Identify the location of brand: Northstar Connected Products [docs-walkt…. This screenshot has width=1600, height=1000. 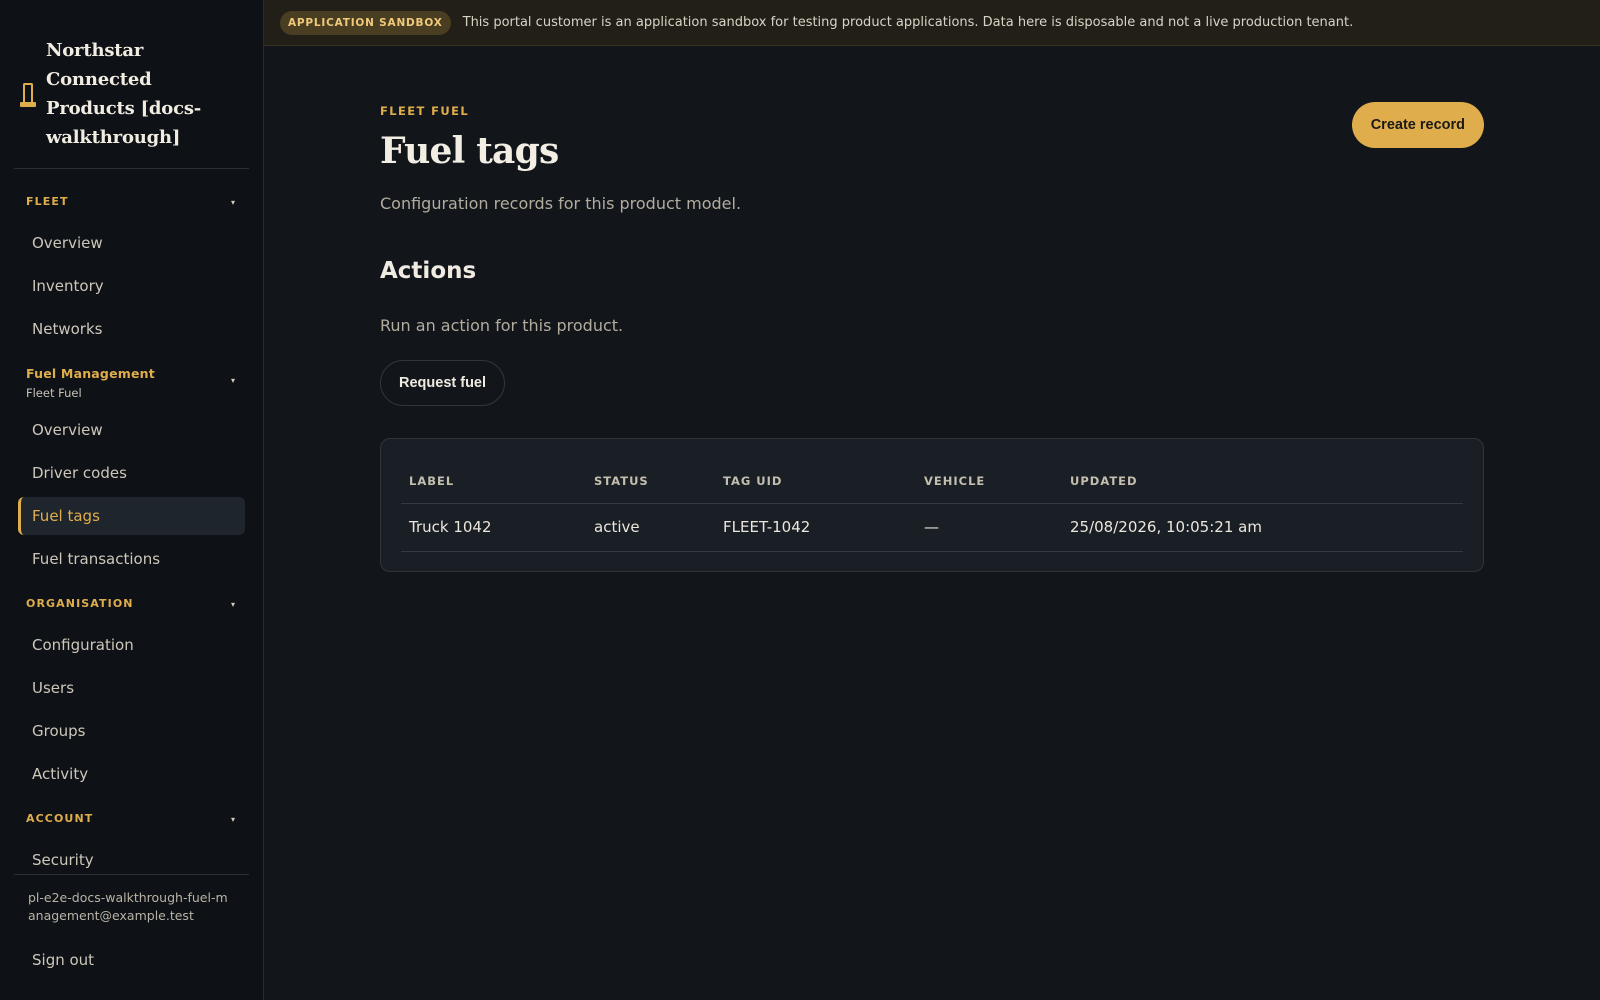
(131, 84).